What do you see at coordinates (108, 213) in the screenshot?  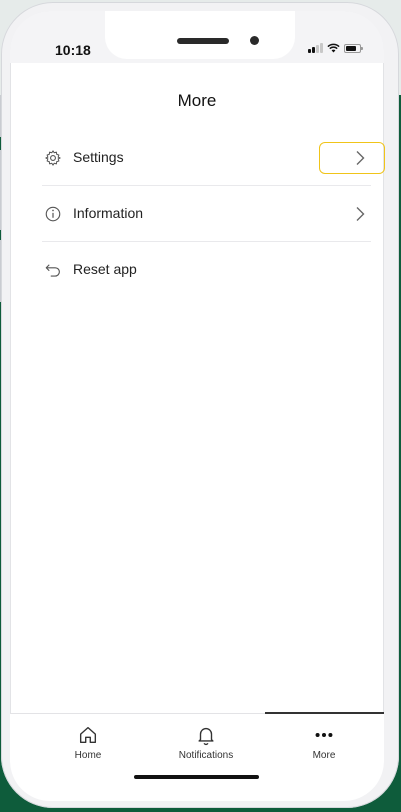 I see `menu-item-label: Information` at bounding box center [108, 213].